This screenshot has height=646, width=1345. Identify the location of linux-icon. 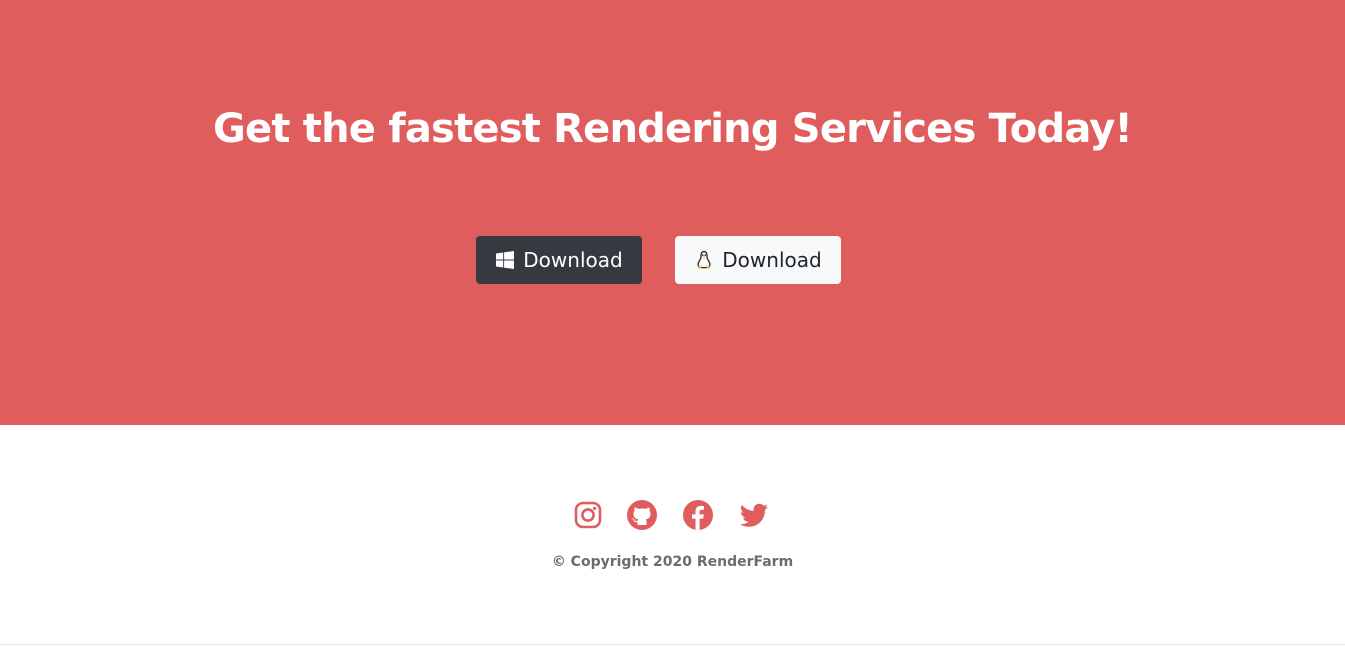
(704, 260).